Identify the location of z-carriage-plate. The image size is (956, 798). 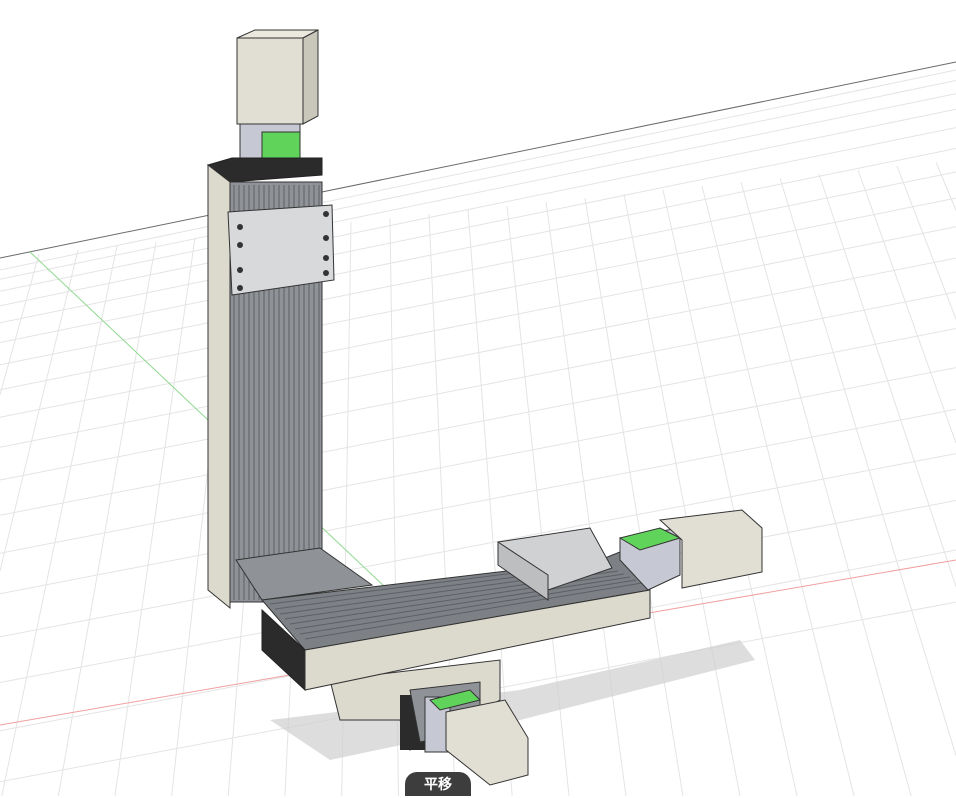
(281, 250).